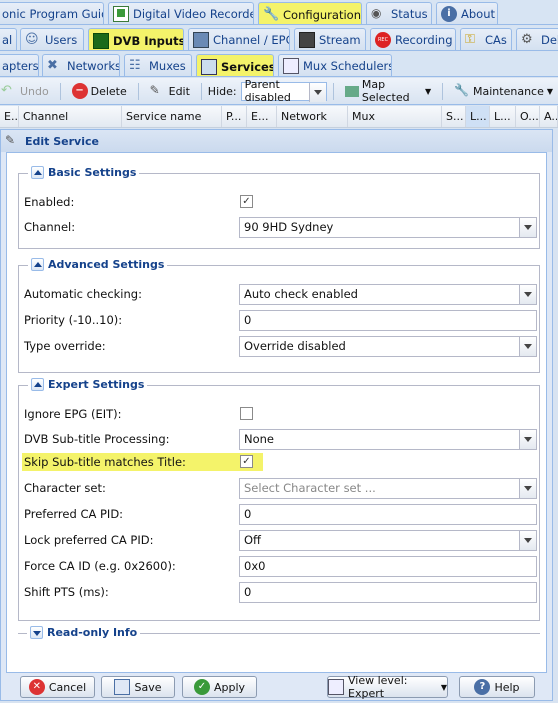  I want to click on skip-subtitle-row: Skip Sub-title matches Title: ✓, so click(280, 462).